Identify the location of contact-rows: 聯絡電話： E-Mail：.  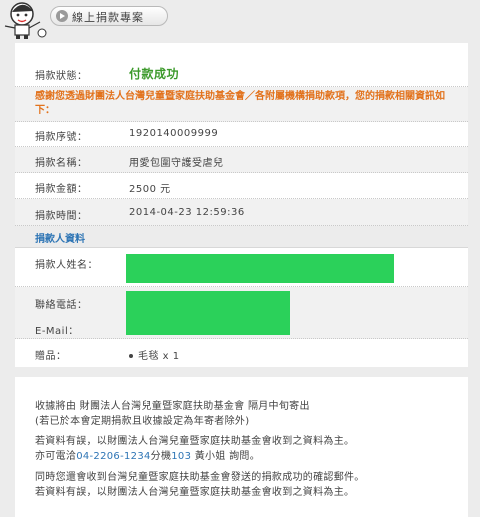
(241, 313).